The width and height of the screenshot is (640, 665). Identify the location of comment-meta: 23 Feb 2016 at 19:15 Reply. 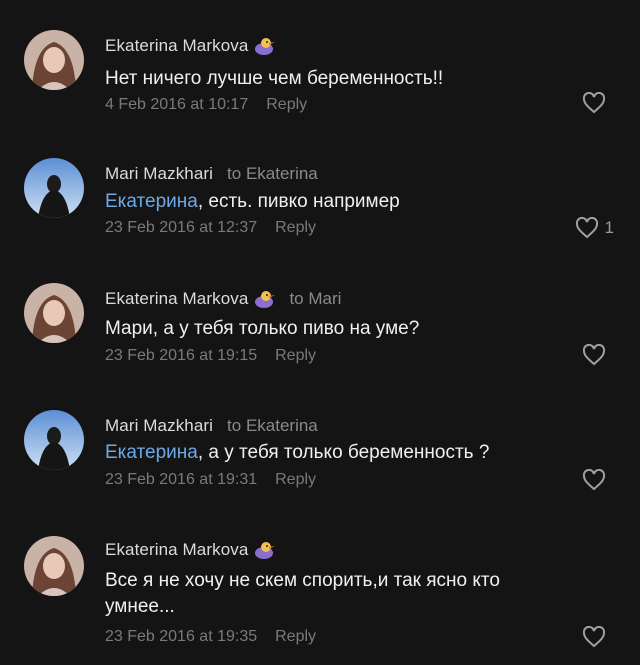
(210, 356).